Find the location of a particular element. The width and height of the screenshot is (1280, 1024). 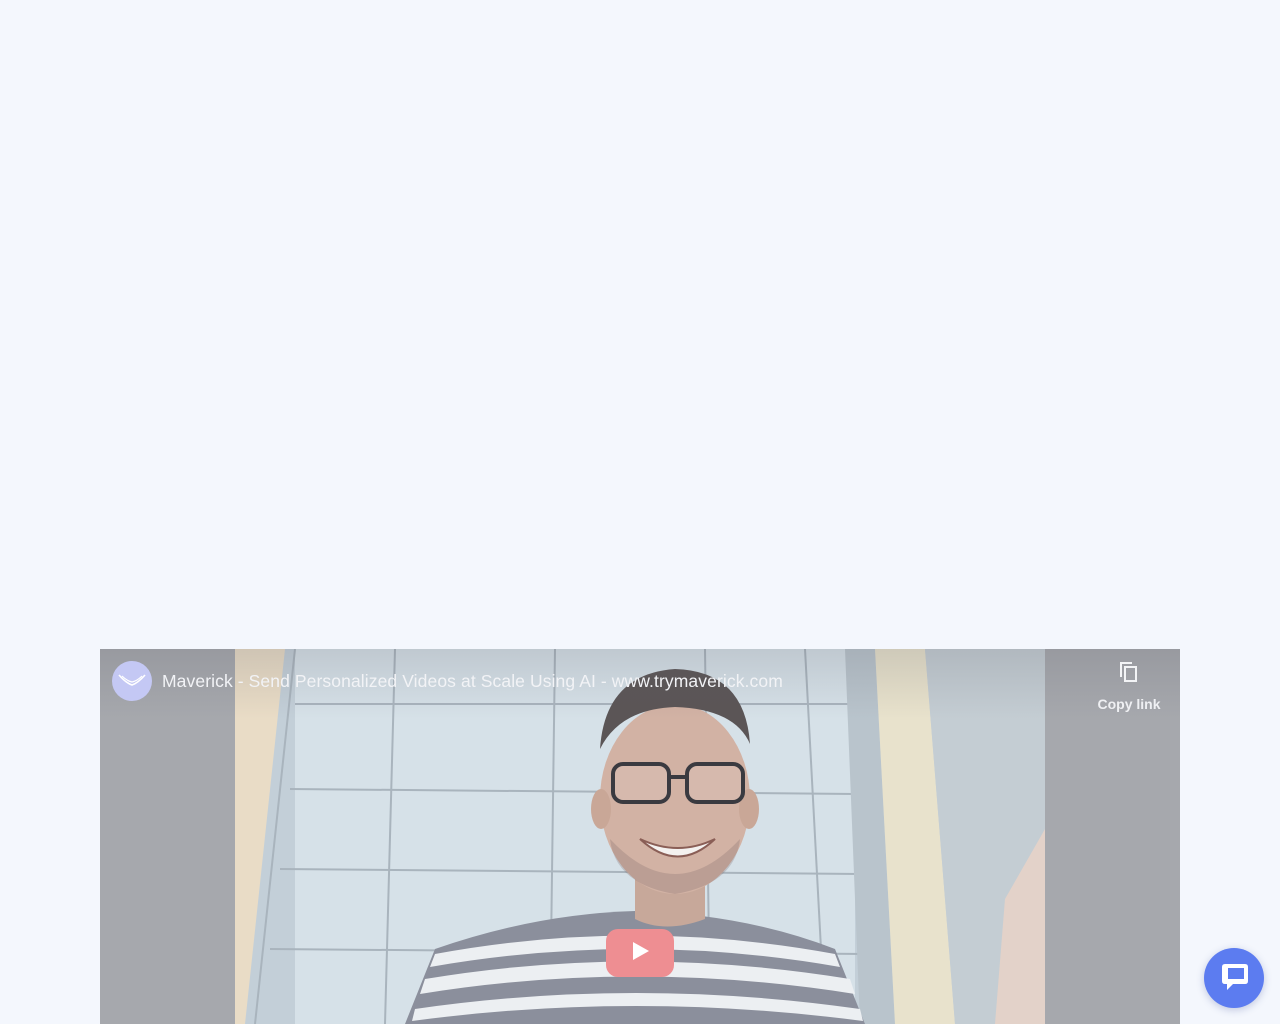

copy-icon is located at coordinates (1129, 675).